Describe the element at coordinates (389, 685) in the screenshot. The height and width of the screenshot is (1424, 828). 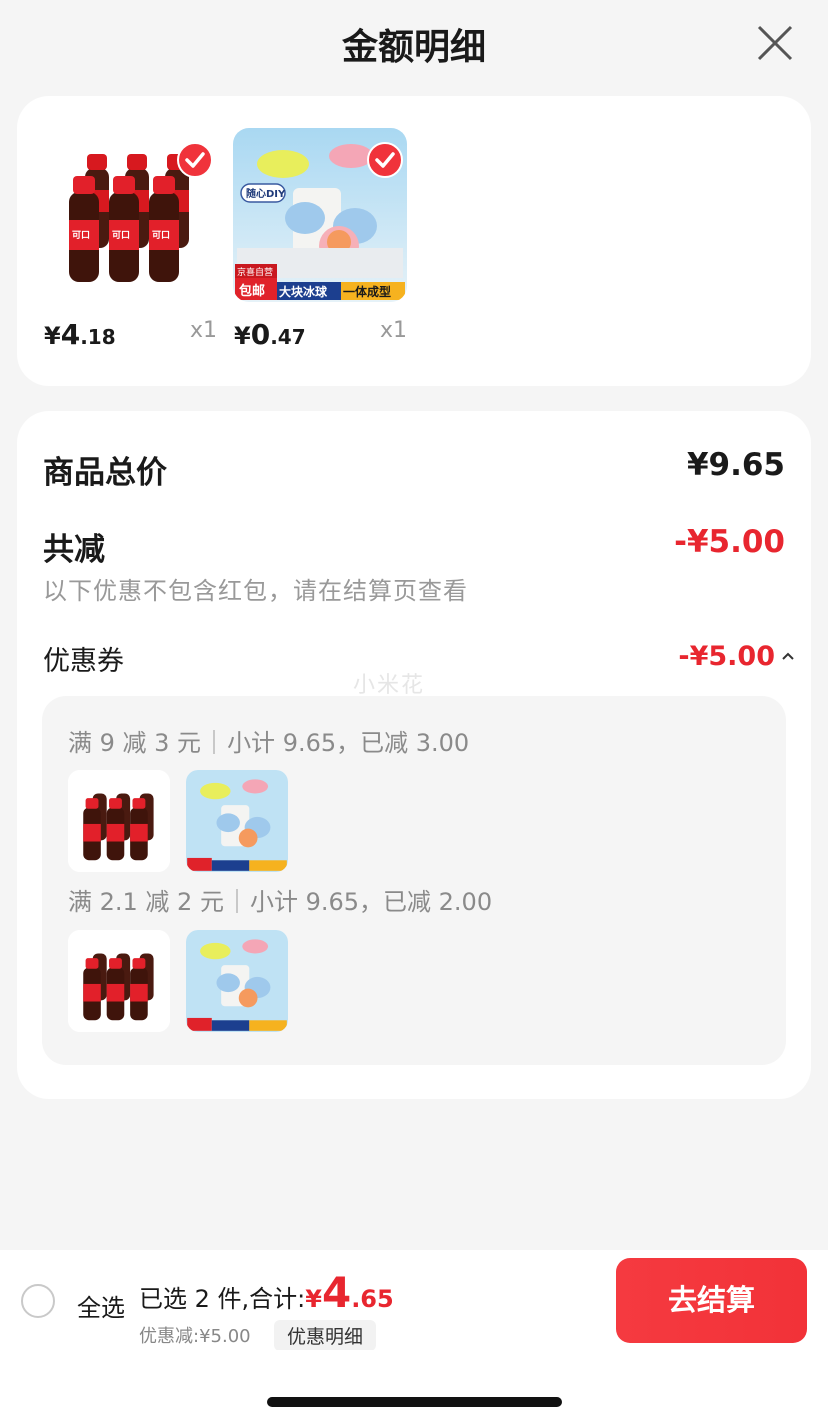
I see `watermark: 小米花` at that location.